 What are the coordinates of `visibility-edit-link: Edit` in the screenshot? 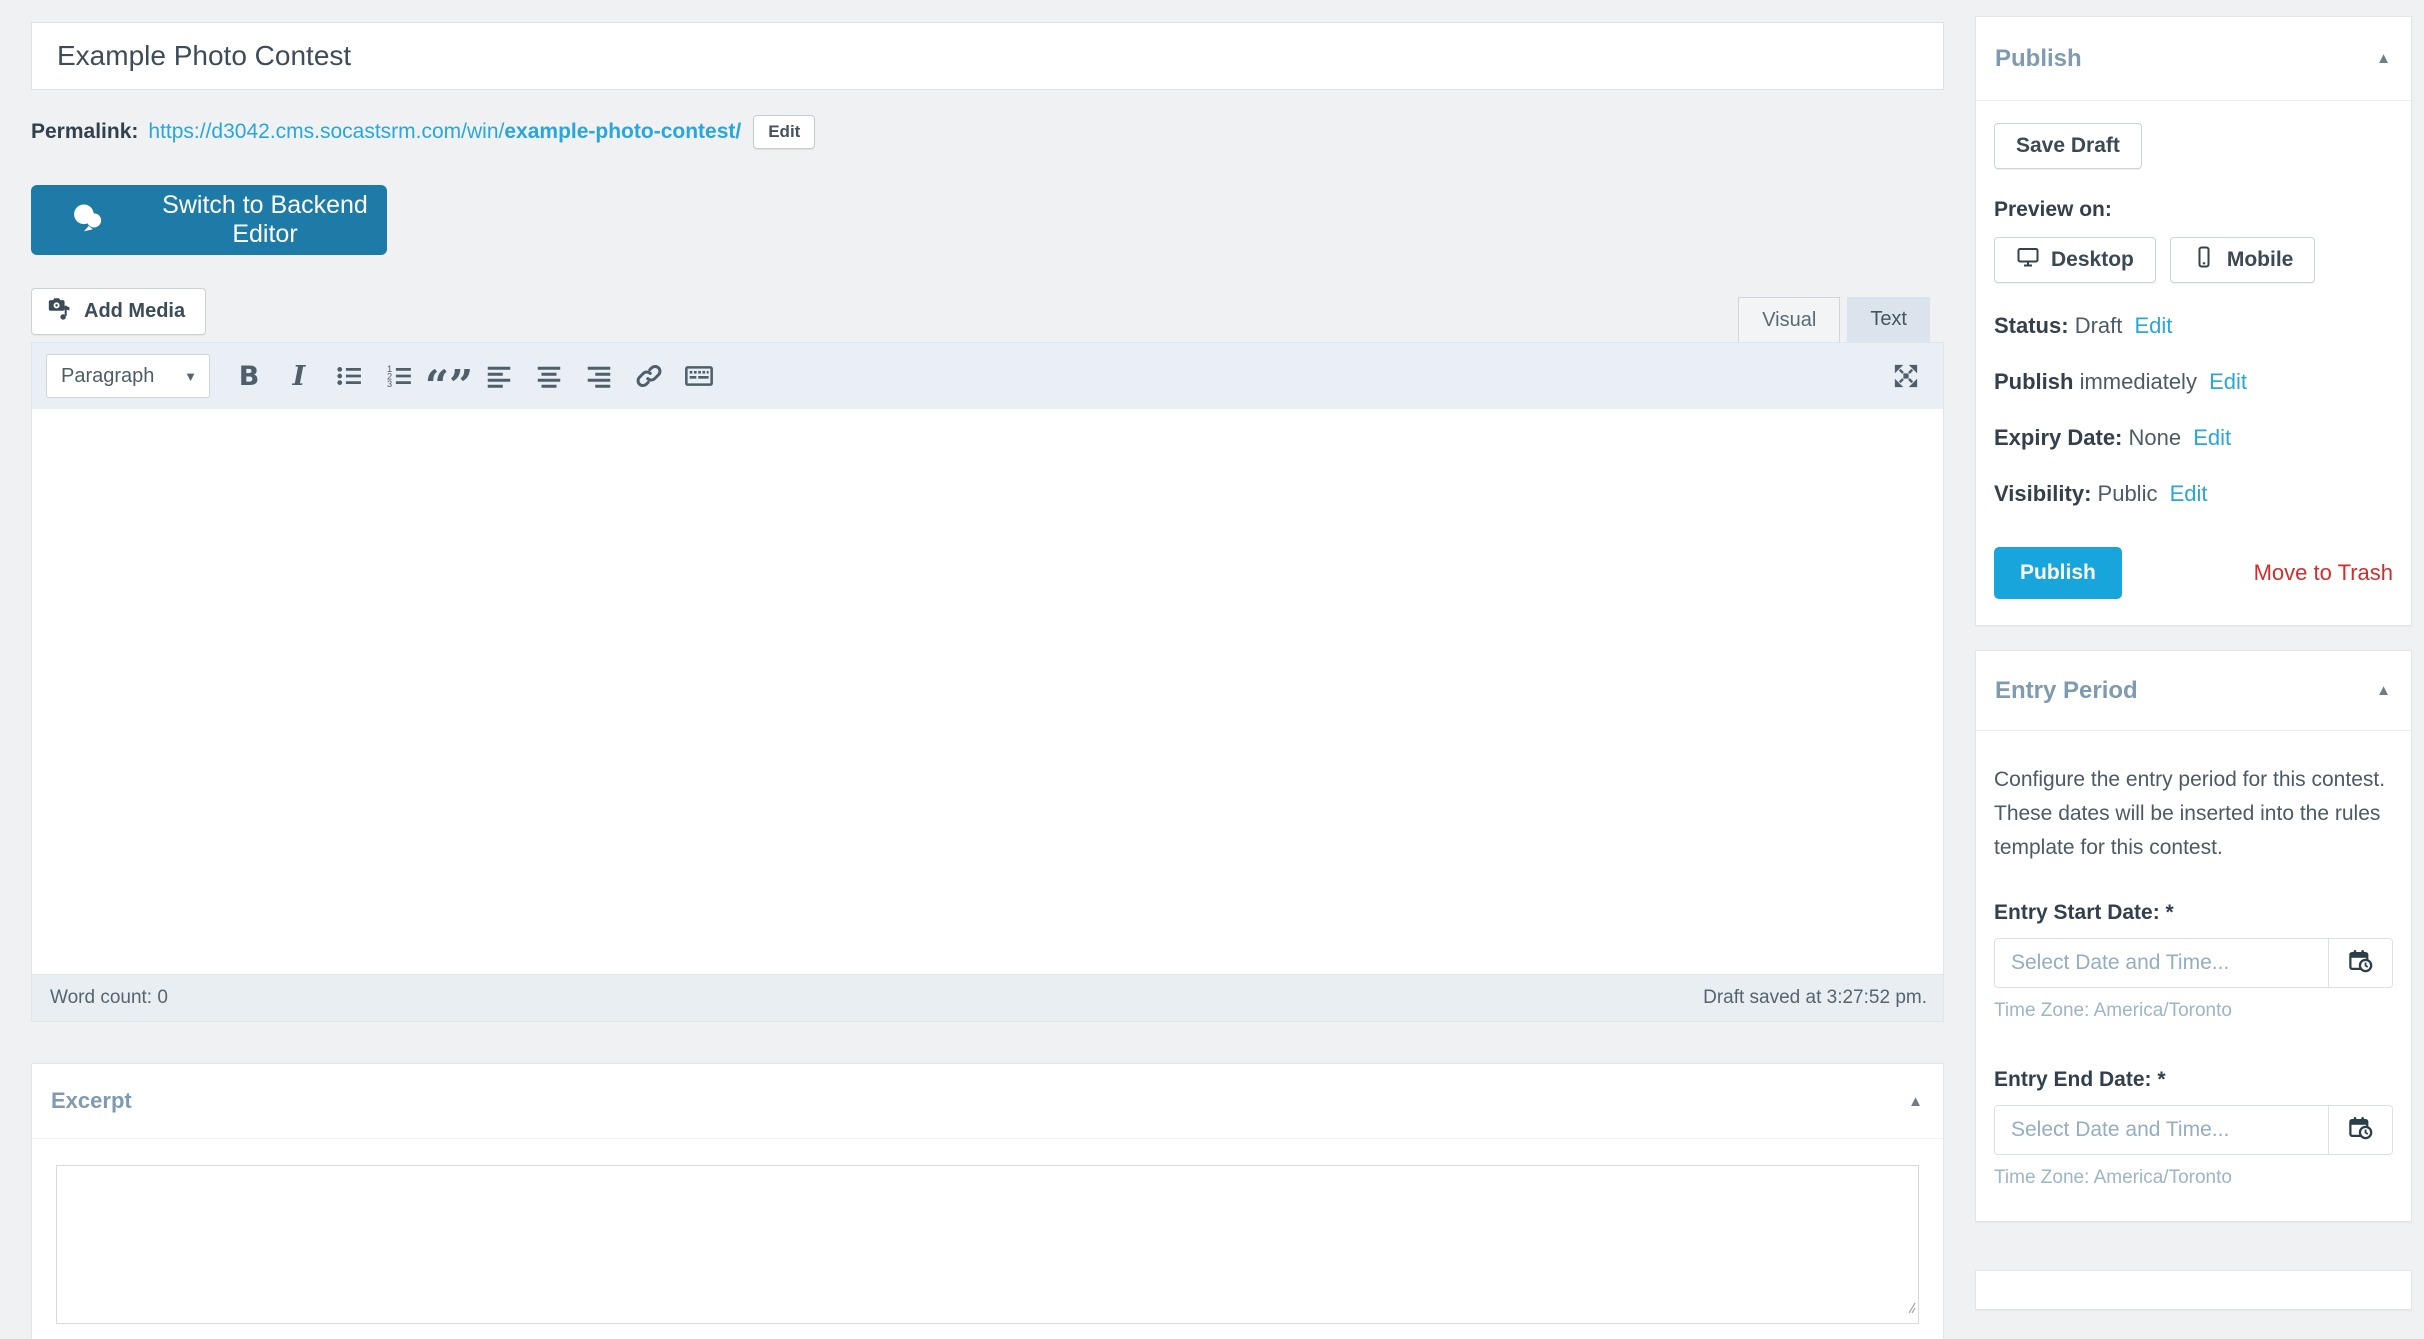 It's located at (2189, 493).